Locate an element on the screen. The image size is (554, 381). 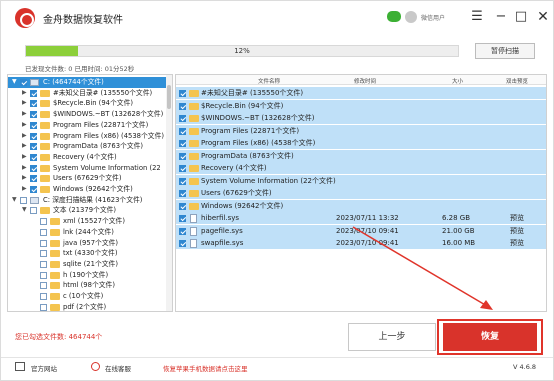
previous-step-button: 上一步 is located at coordinates (392, 337).